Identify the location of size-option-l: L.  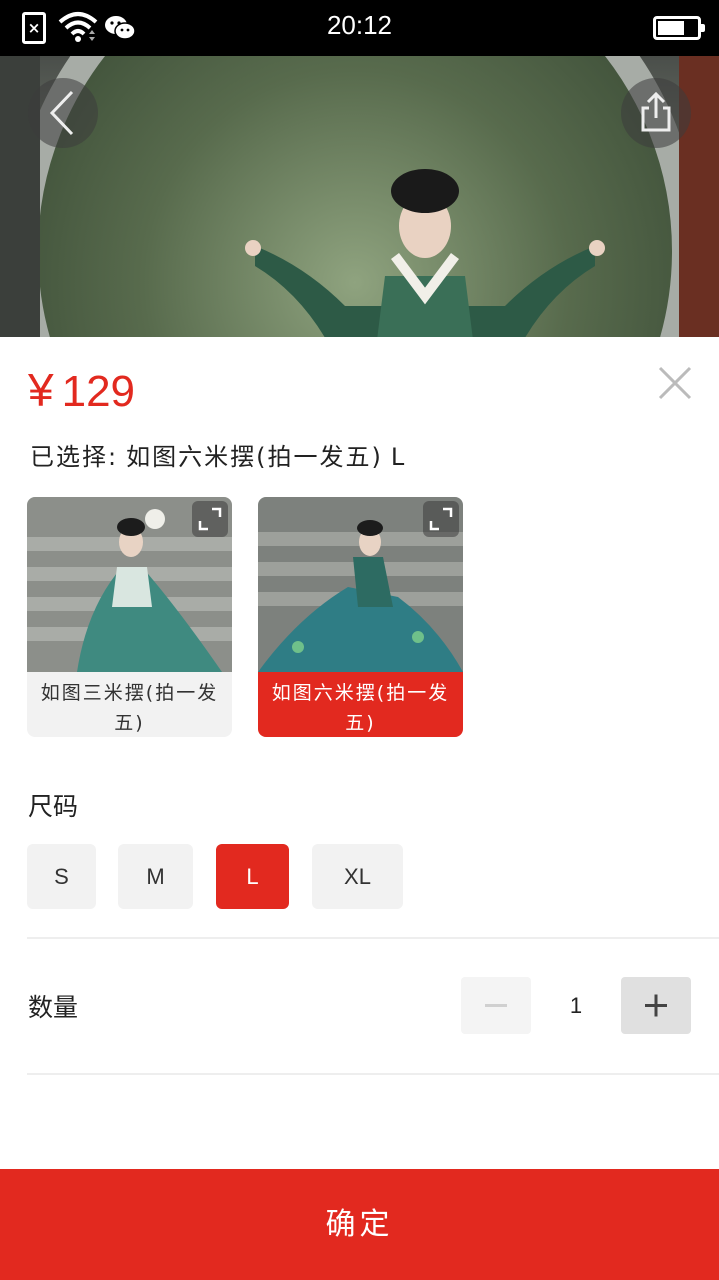
(252, 876).